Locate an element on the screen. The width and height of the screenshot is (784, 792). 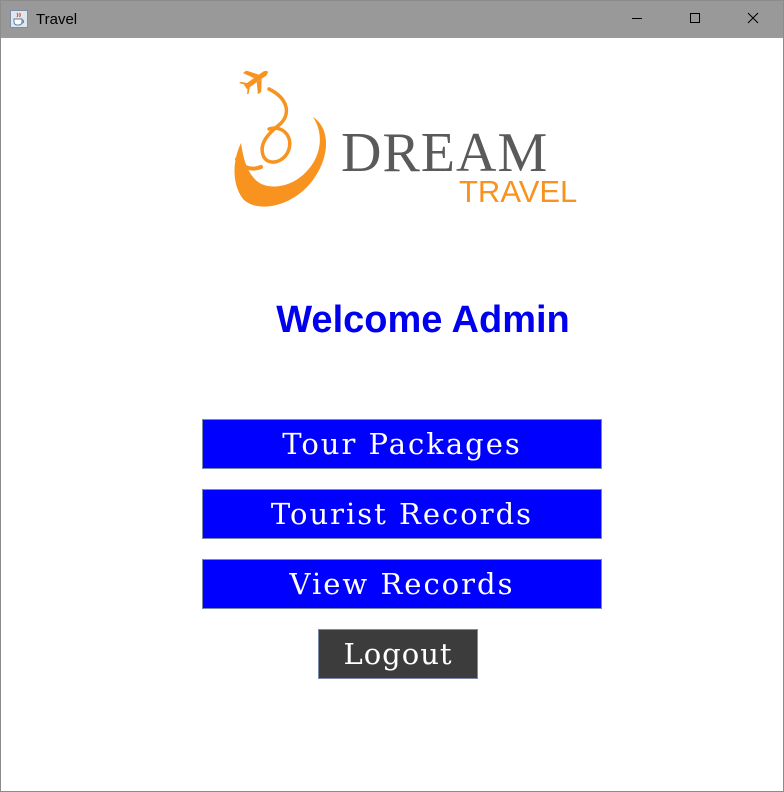
java-cup-icon is located at coordinates (19, 19).